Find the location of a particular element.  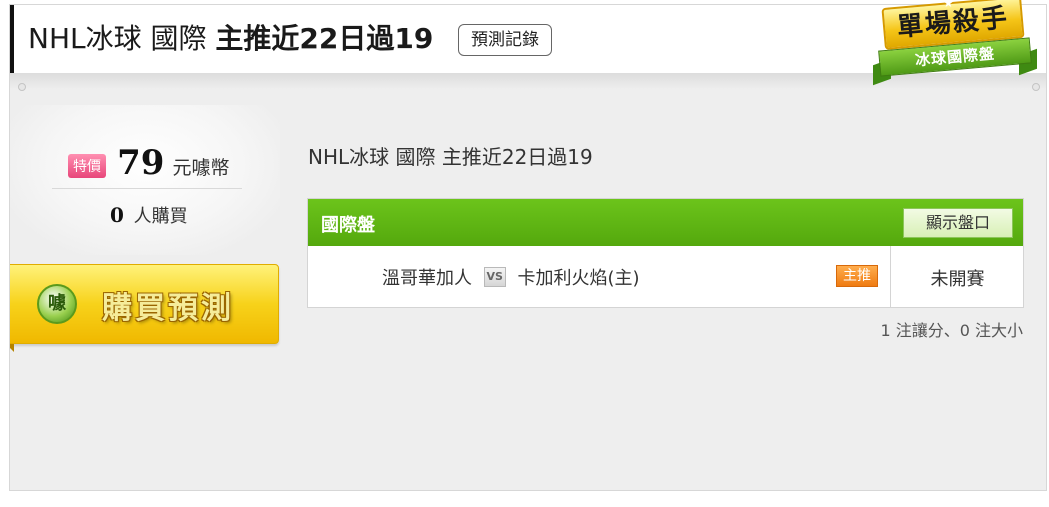

prediction-record-button: 預測記錄 is located at coordinates (505, 40).